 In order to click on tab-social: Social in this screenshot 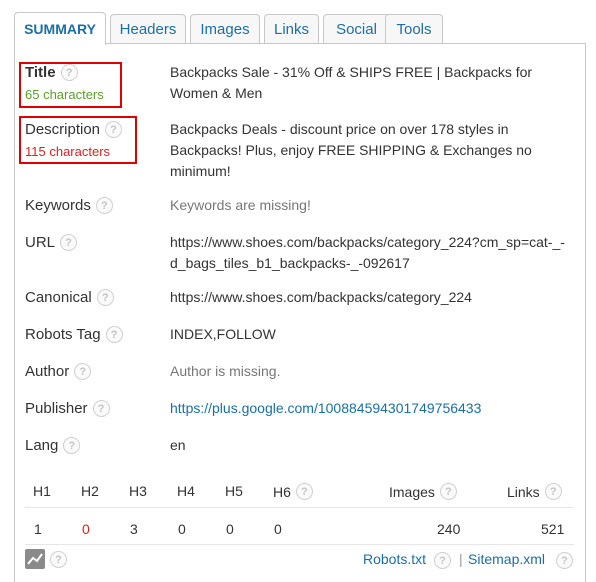, I will do `click(356, 29)`.